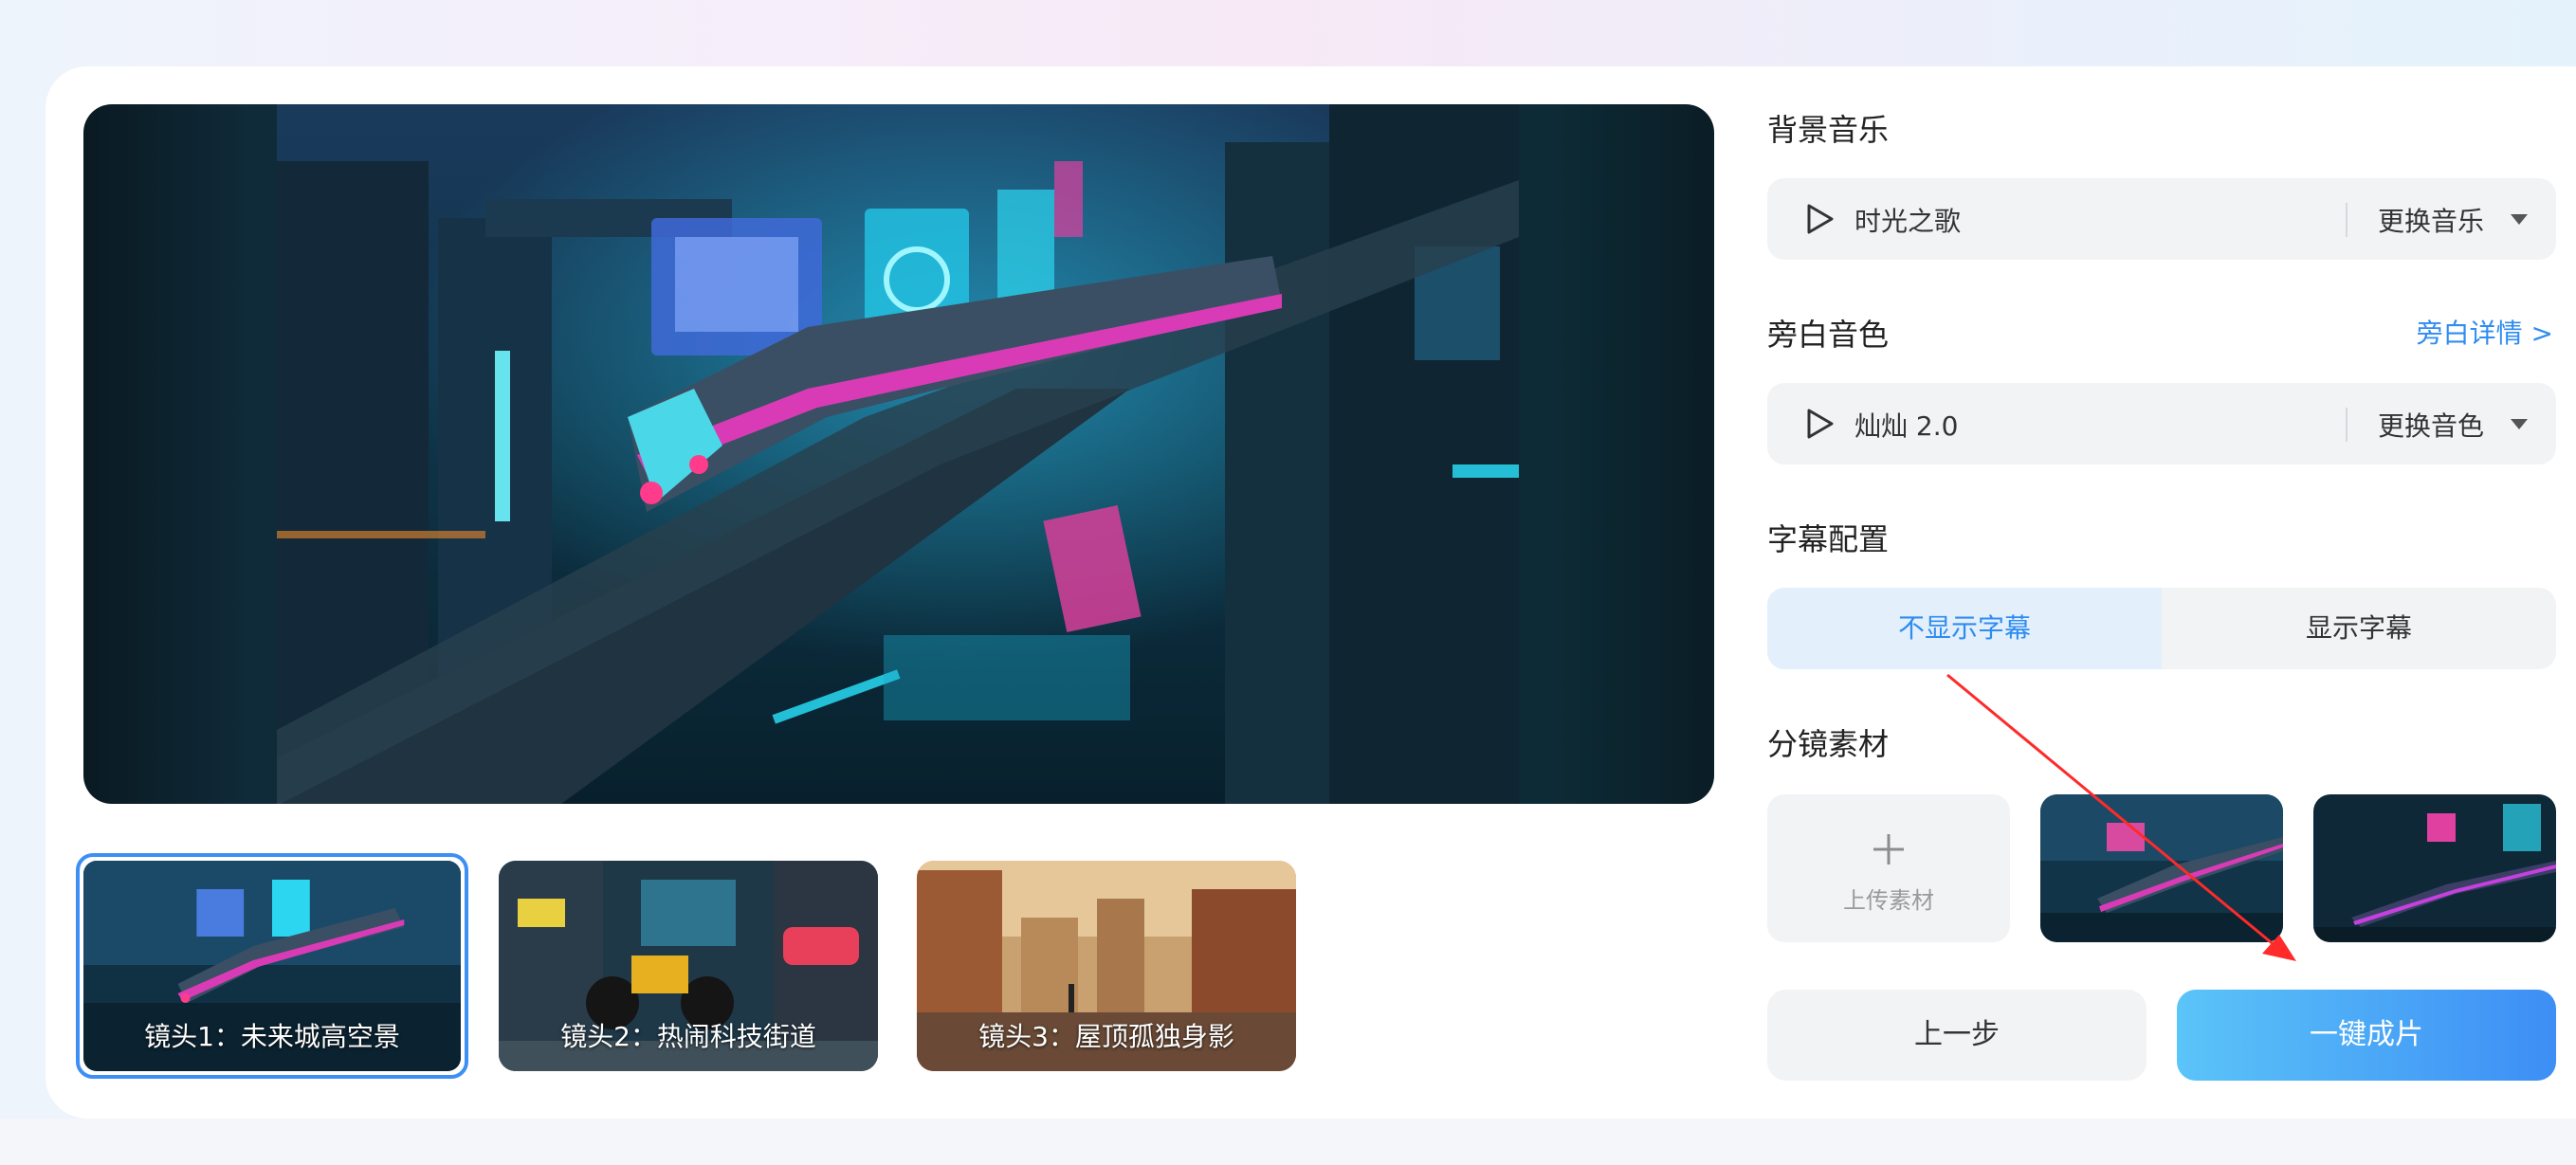  What do you see at coordinates (688, 966) in the screenshot?
I see `shot-thumbnail-2: 镜头2：热闹科技街道` at bounding box center [688, 966].